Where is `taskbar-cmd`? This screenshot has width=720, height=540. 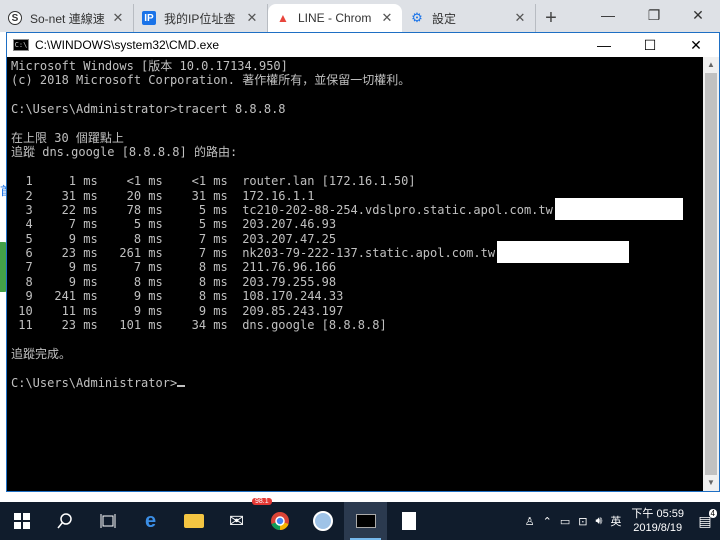 taskbar-cmd is located at coordinates (365, 521).